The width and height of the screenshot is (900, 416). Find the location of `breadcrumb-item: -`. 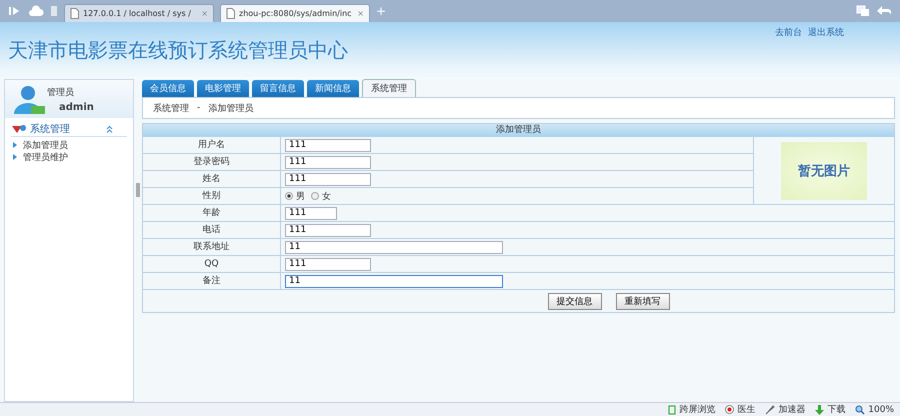

breadcrumb-item: - is located at coordinates (198, 108).